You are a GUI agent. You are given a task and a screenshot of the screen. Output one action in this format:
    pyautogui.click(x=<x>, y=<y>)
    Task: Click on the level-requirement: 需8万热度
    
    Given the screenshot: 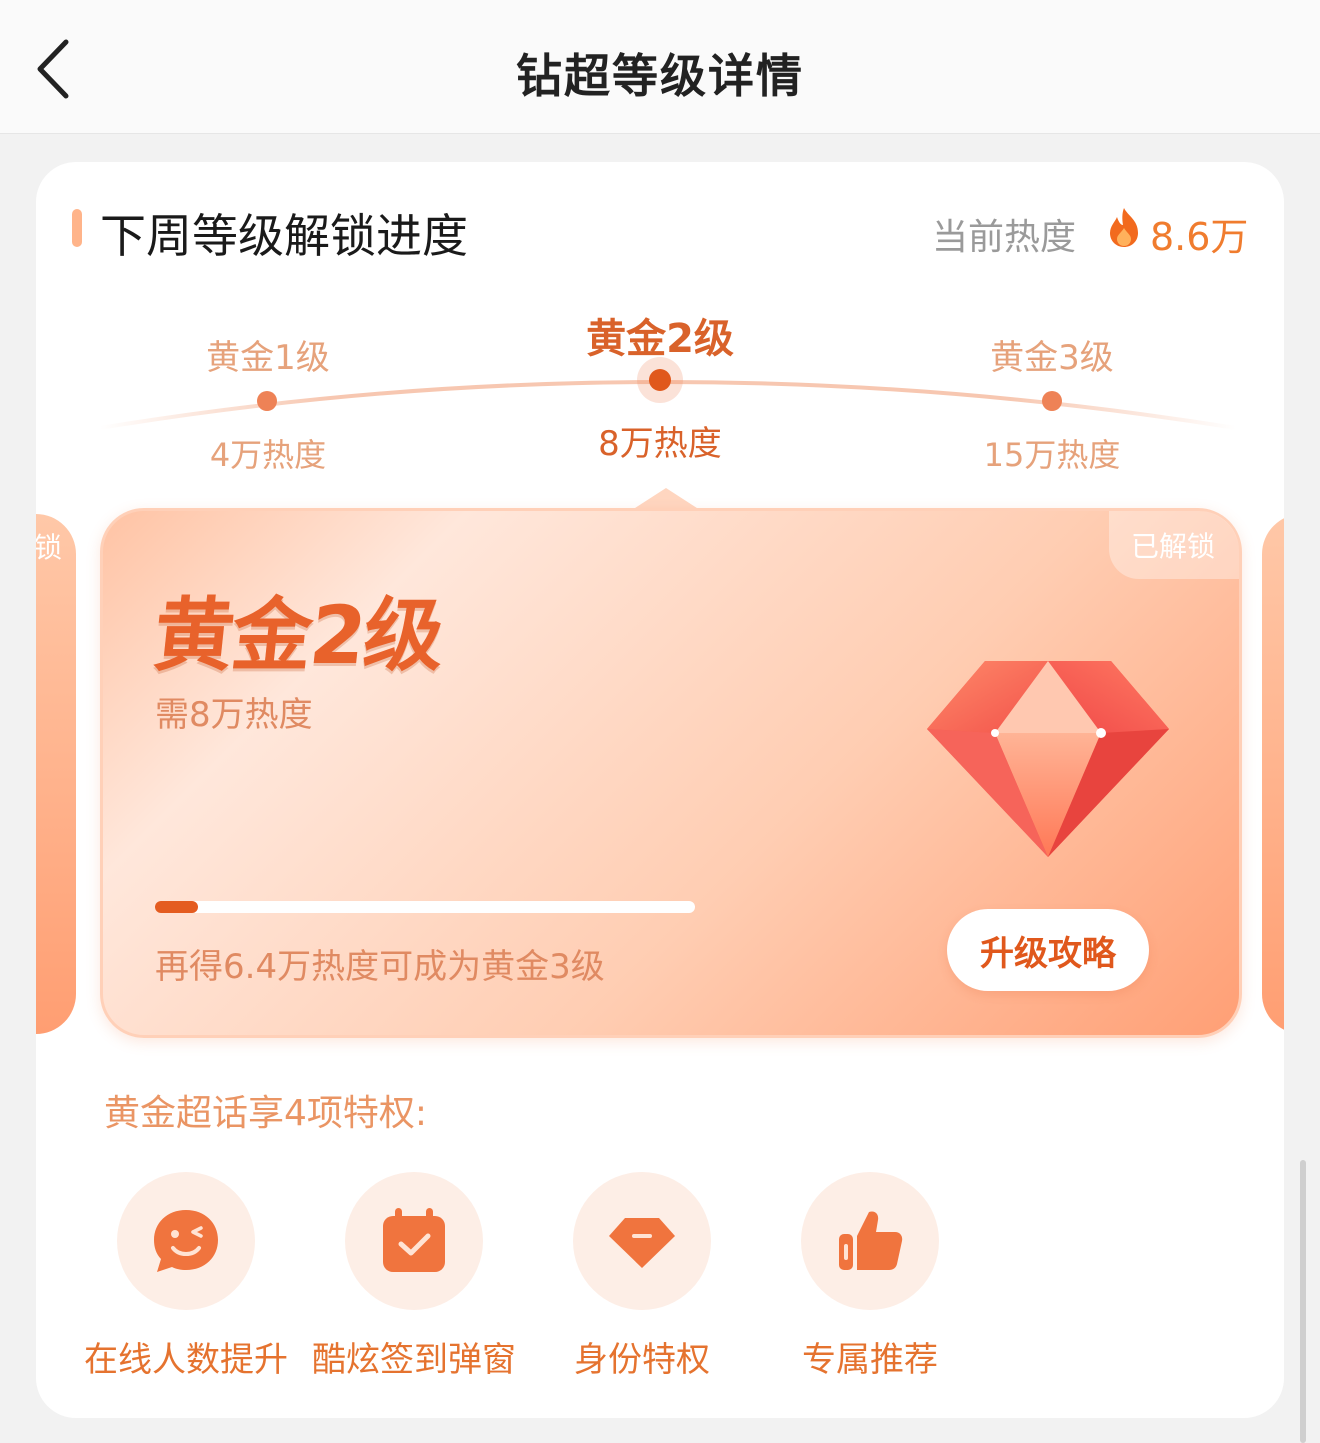 What is the action you would take?
    pyautogui.click(x=234, y=715)
    